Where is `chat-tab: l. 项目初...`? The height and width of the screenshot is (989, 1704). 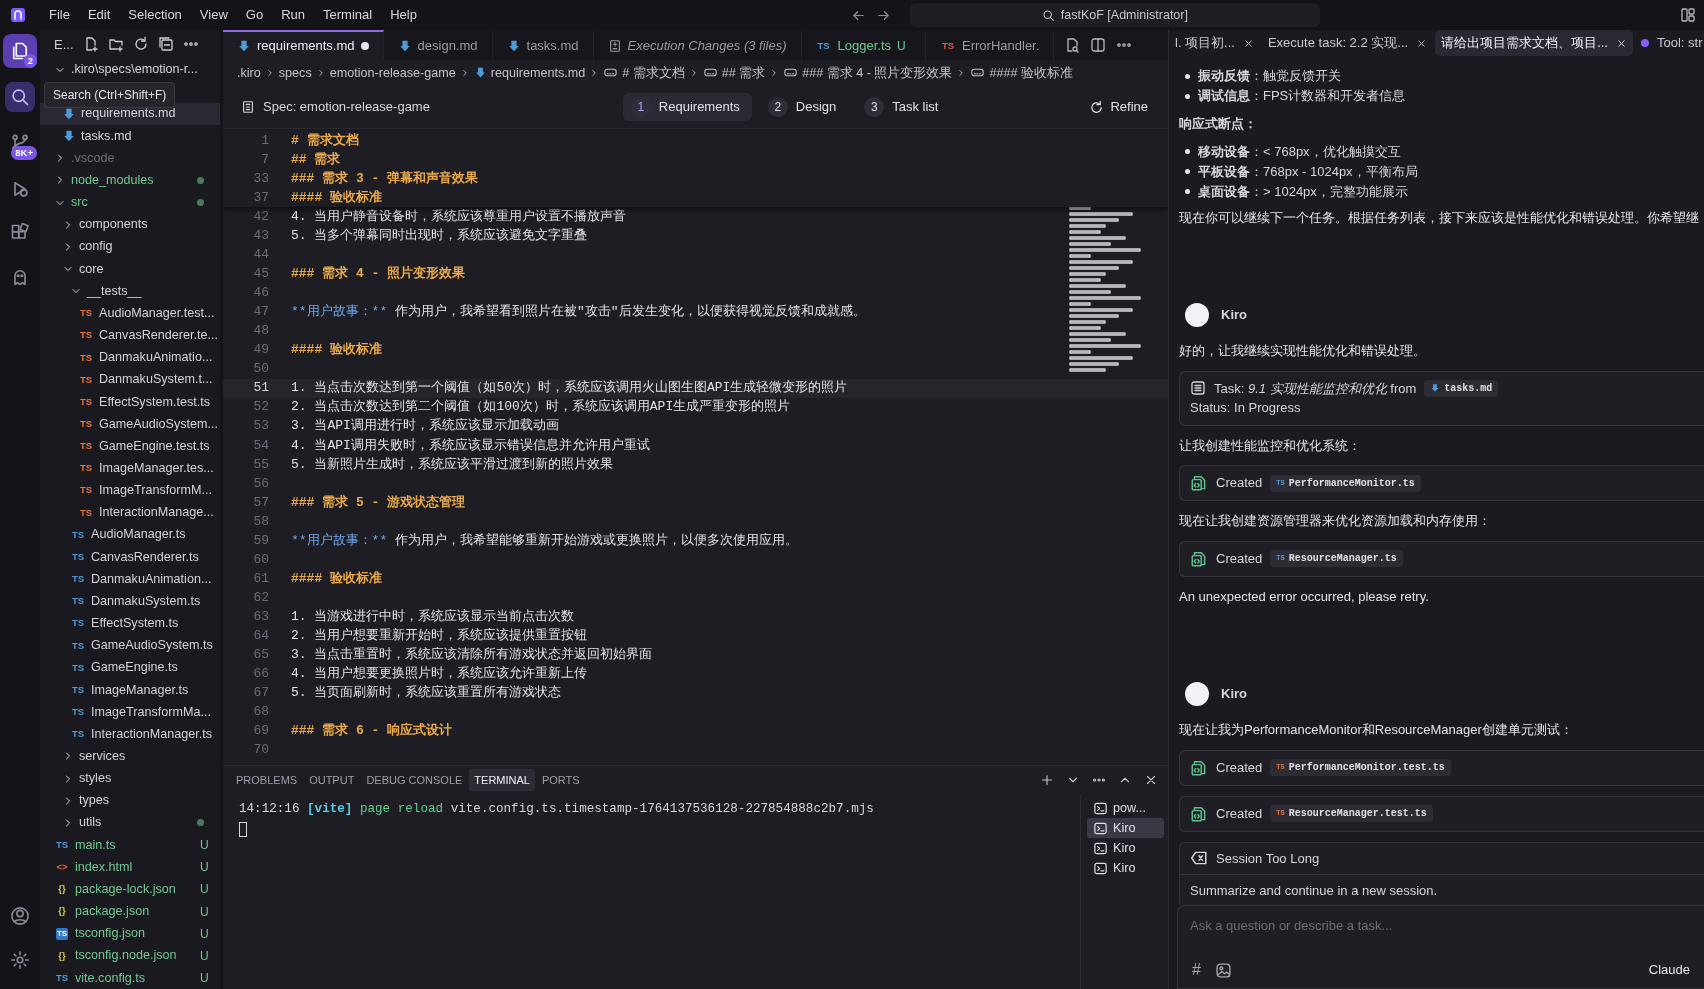
chat-tab: l. 项目初... is located at coordinates (1214, 43).